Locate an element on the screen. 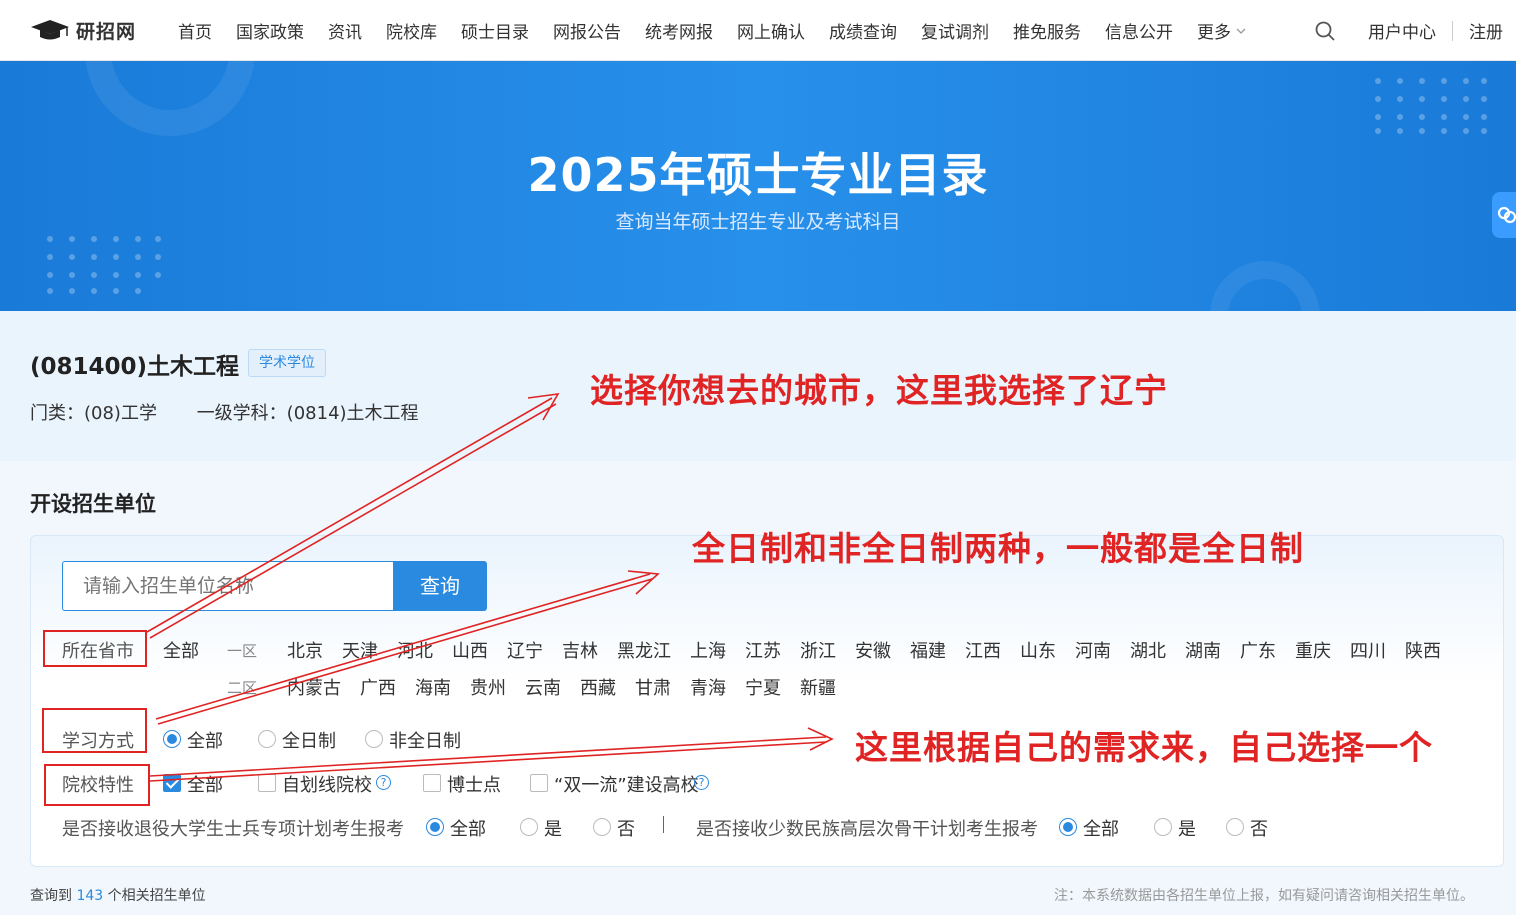  study-mode-option-all: 全部 is located at coordinates (205, 740).